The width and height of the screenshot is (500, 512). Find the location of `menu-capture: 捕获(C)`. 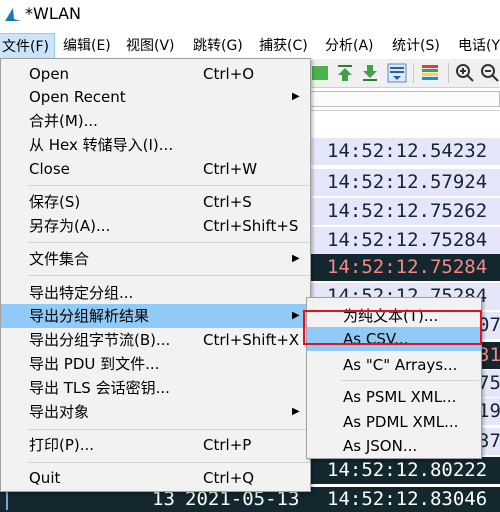

menu-capture: 捕获(C) is located at coordinates (283, 46).